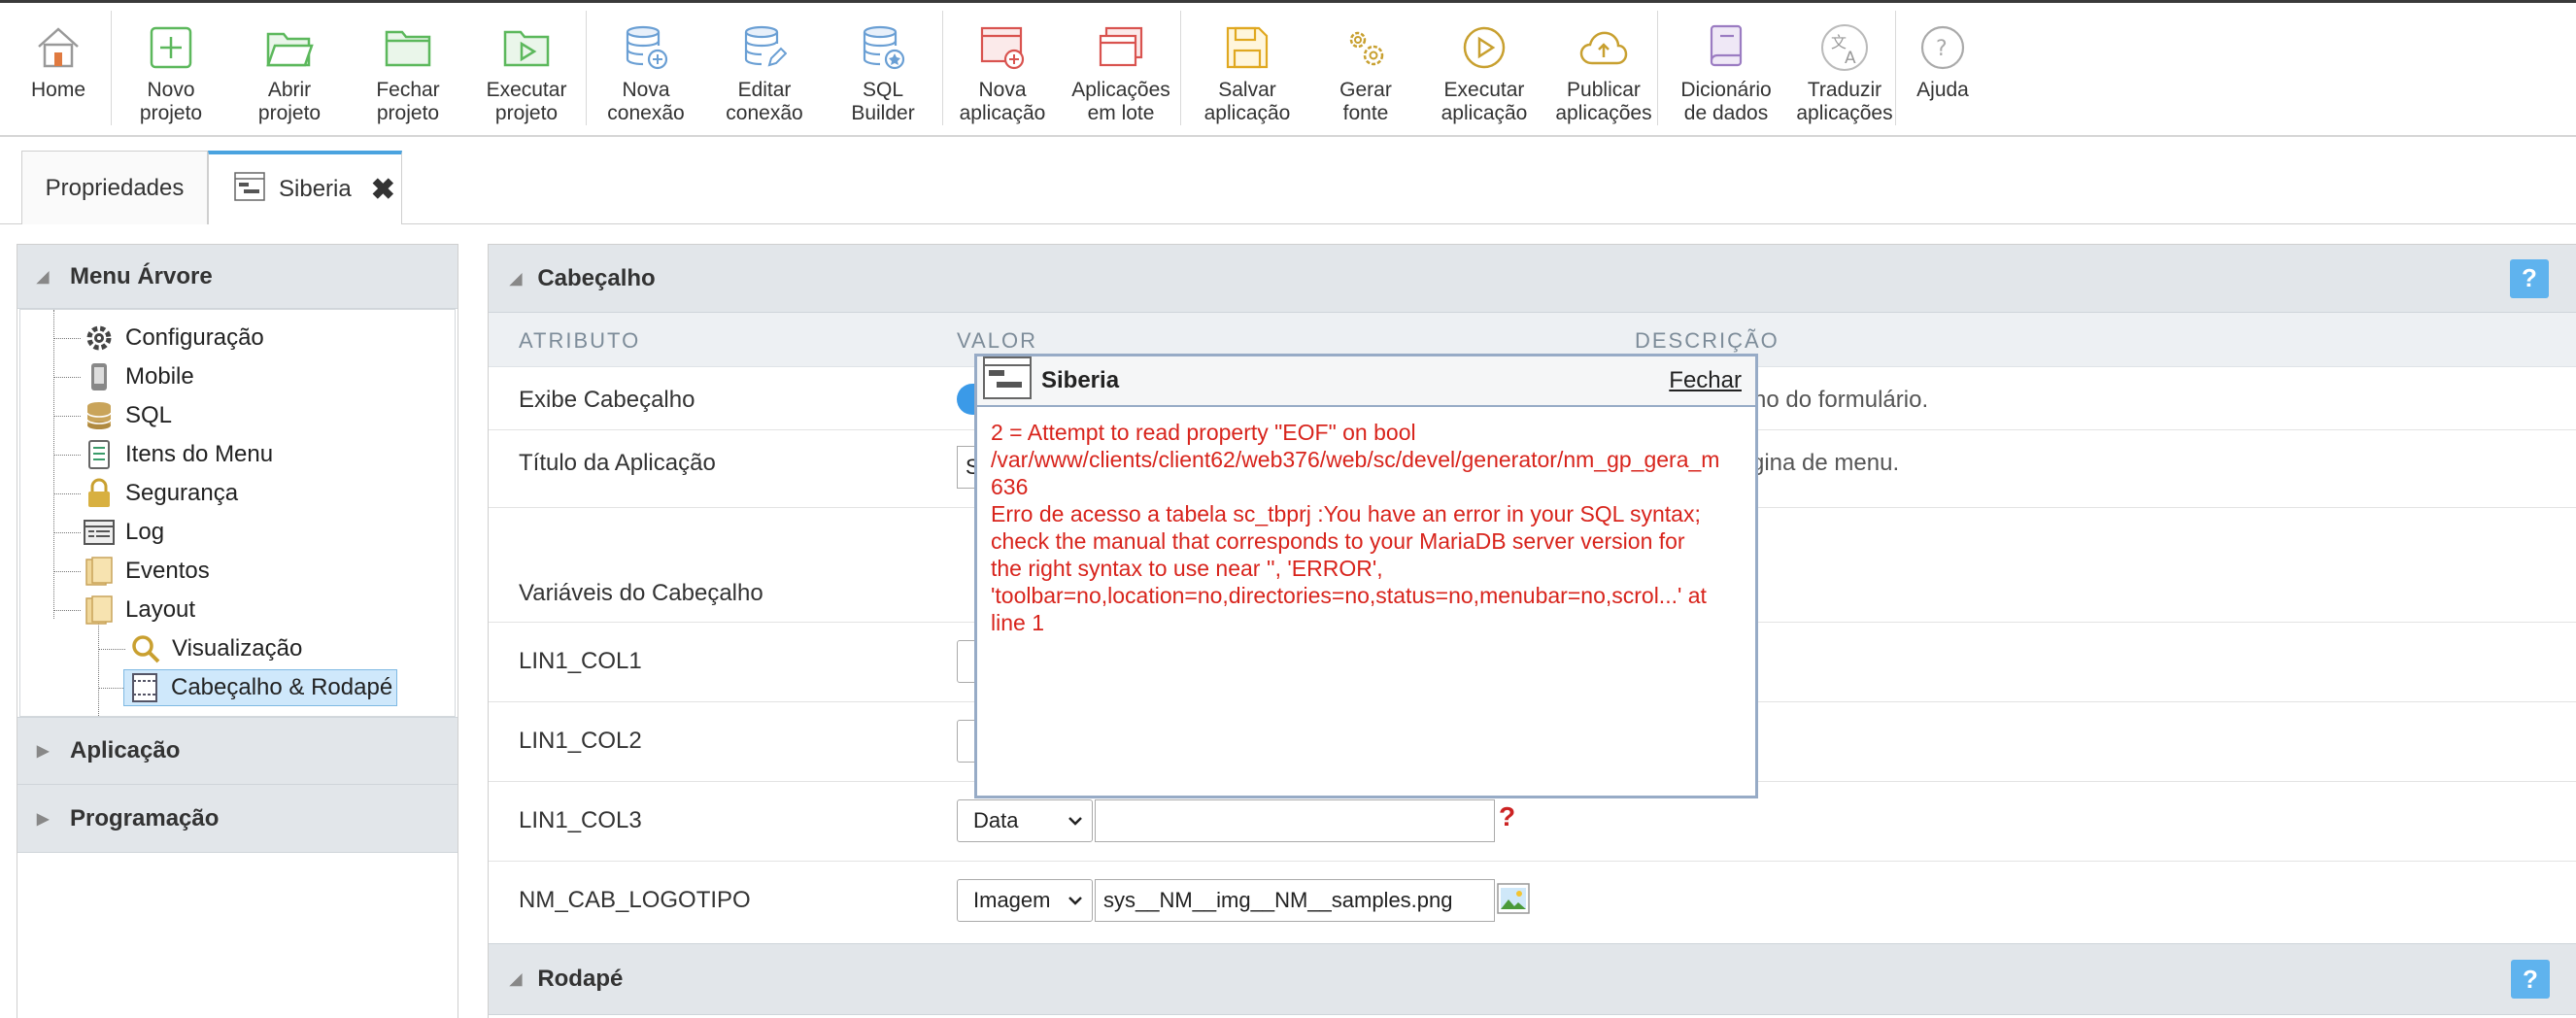  I want to click on tab-label: Siberia, so click(315, 189).